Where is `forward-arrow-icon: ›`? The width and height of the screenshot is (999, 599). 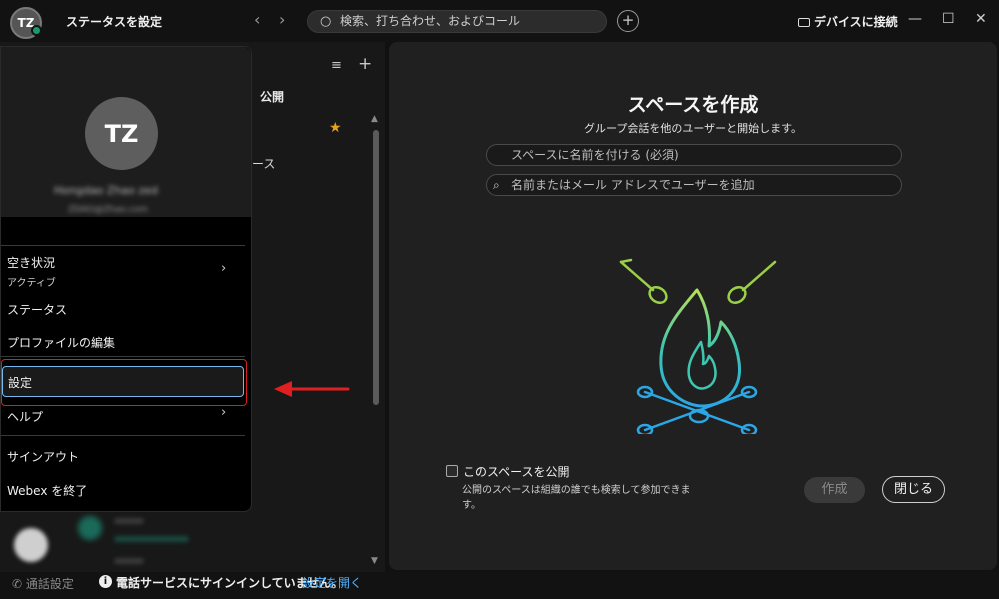 forward-arrow-icon: › is located at coordinates (282, 19).